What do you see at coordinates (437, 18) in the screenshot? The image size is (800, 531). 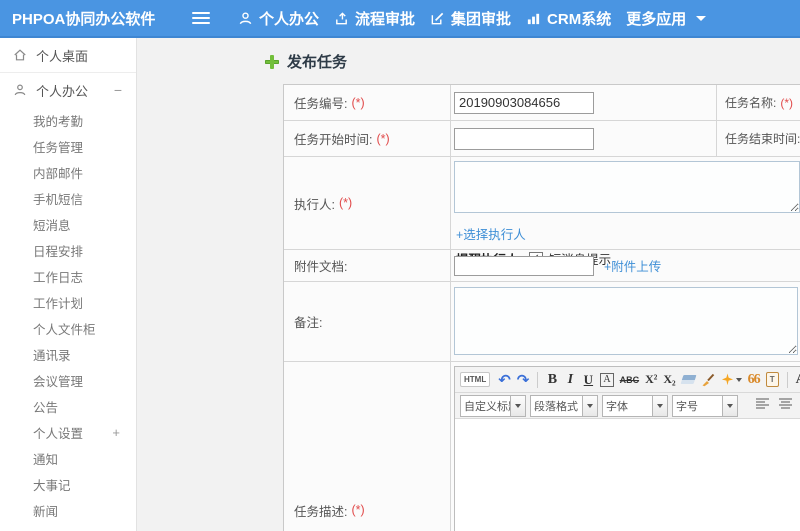 I see `edit-icon` at bounding box center [437, 18].